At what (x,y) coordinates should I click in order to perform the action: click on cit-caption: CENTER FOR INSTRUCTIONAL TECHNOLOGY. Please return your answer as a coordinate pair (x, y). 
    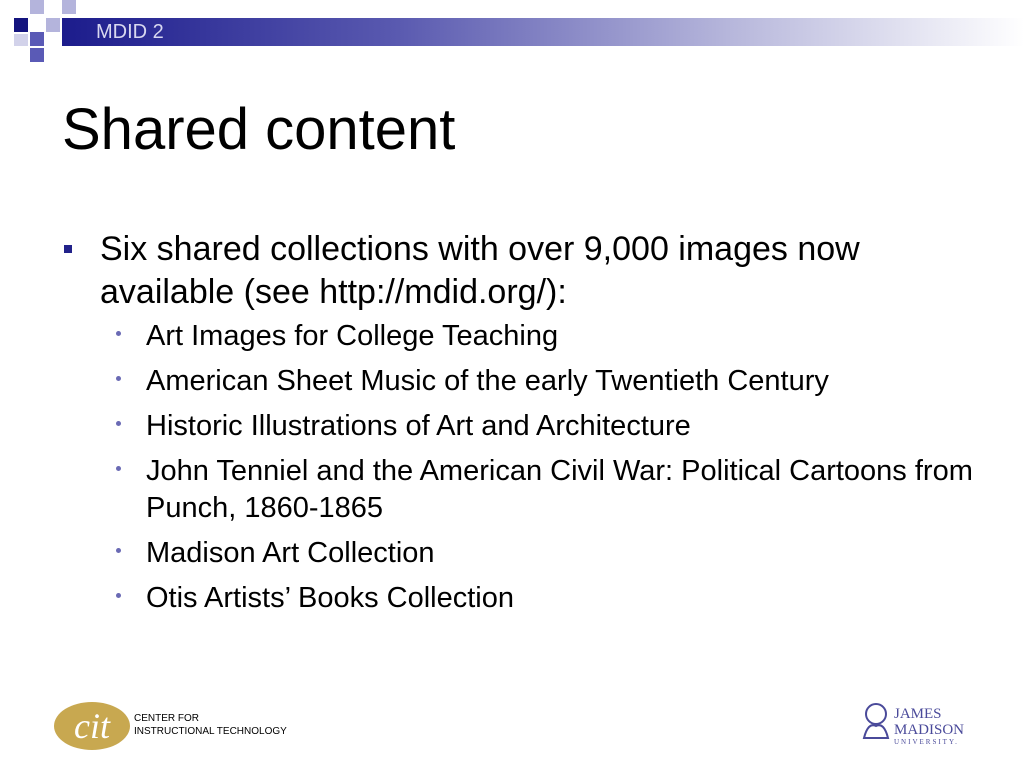
    Looking at the image, I should click on (210, 725).